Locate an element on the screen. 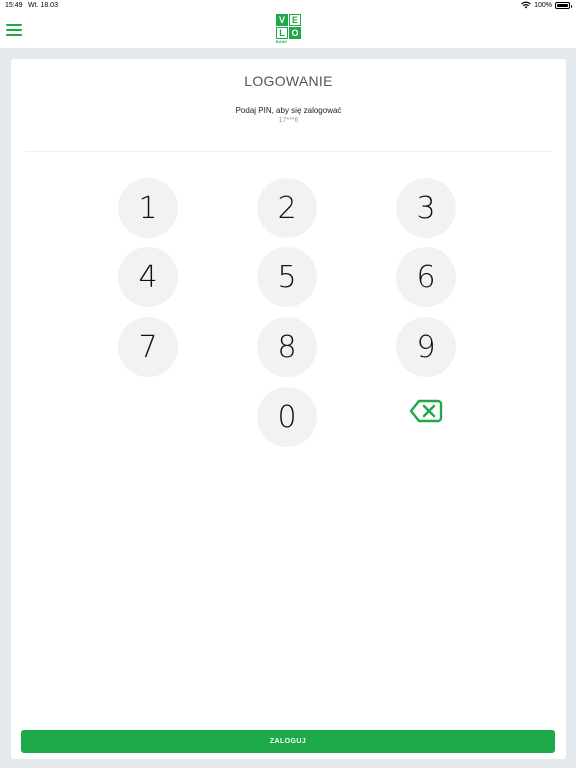 This screenshot has width=576, height=768. logo-subtitle: BANK is located at coordinates (282, 42).